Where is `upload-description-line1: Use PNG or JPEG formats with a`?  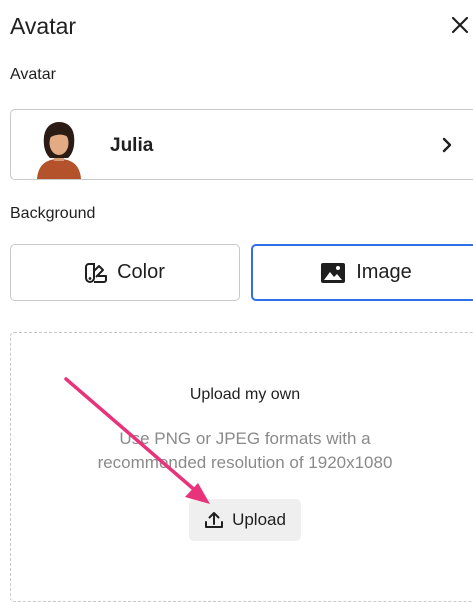
upload-description-line1: Use PNG or JPEG formats with a is located at coordinates (245, 438).